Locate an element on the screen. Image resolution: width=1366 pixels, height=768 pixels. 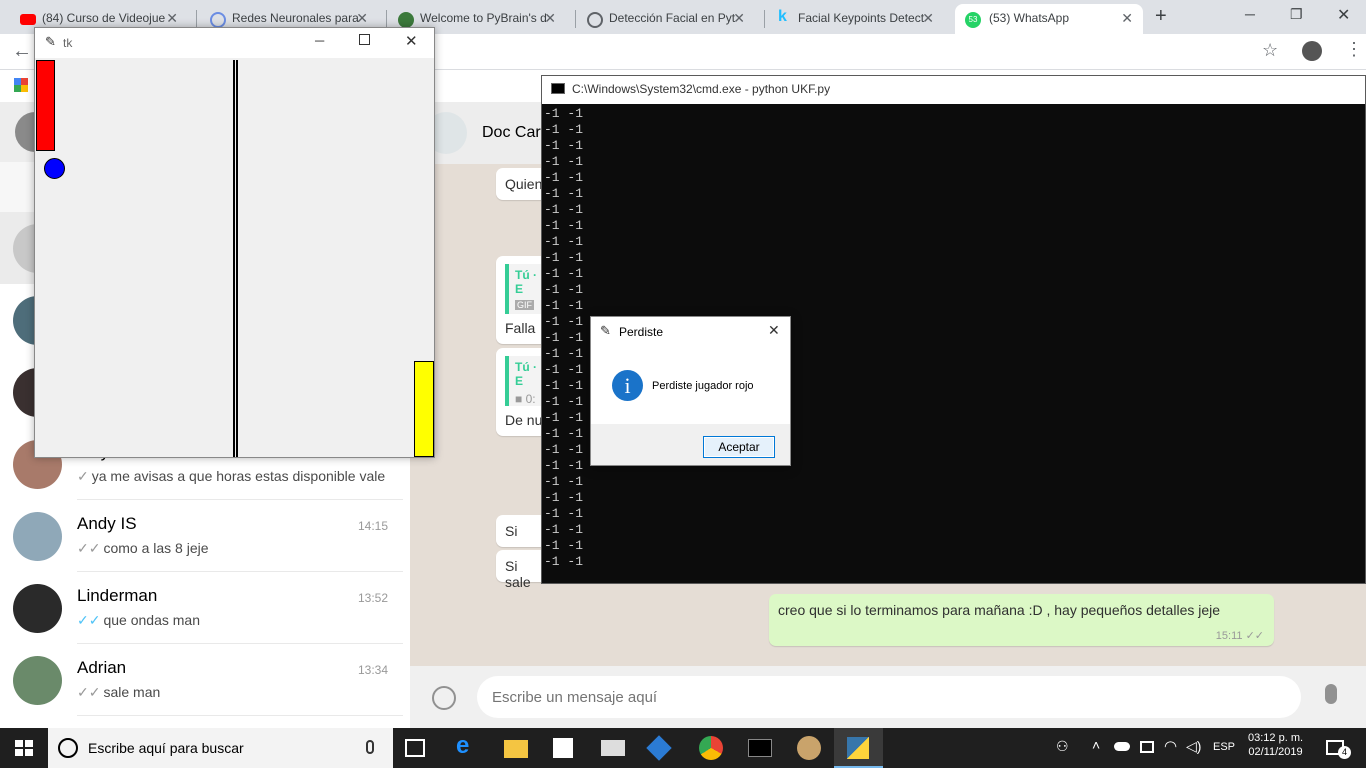
tab-title: Redes Neuronales para is located at coordinates (295, 18).